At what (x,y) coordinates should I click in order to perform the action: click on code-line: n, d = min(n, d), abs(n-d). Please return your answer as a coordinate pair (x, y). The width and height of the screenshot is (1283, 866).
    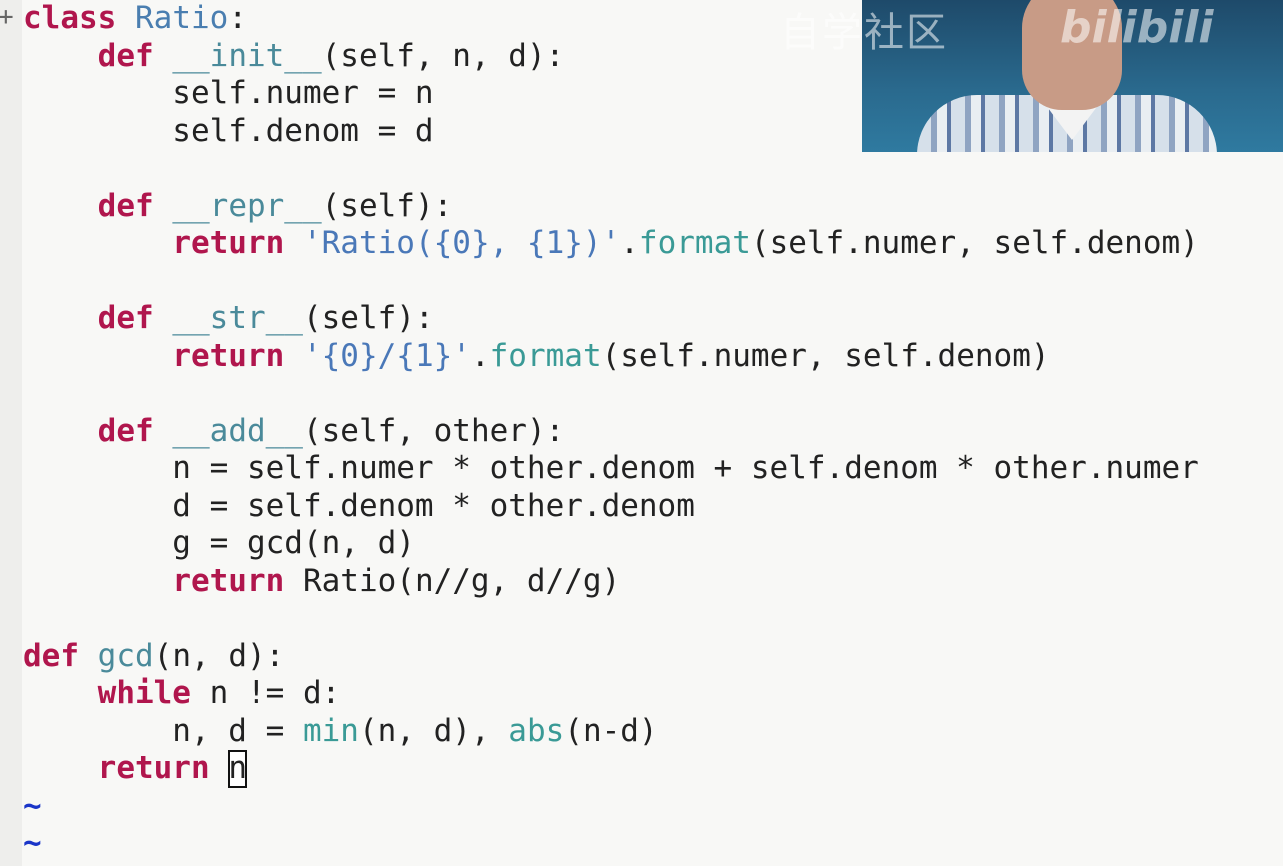
    Looking at the image, I should click on (611, 732).